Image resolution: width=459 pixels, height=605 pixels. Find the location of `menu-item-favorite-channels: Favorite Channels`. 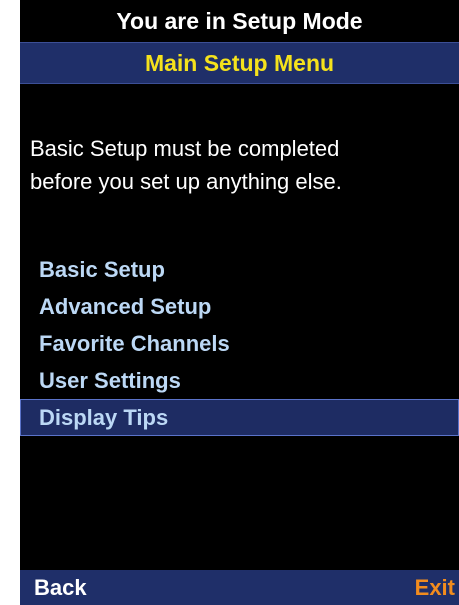

menu-item-favorite-channels: Favorite Channels is located at coordinates (239, 343).